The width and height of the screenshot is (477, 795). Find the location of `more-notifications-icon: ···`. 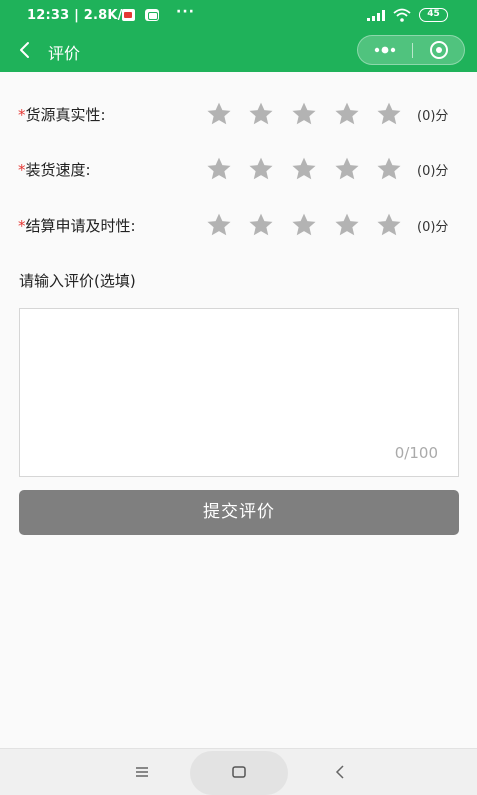

more-notifications-icon: ··· is located at coordinates (185, 12).